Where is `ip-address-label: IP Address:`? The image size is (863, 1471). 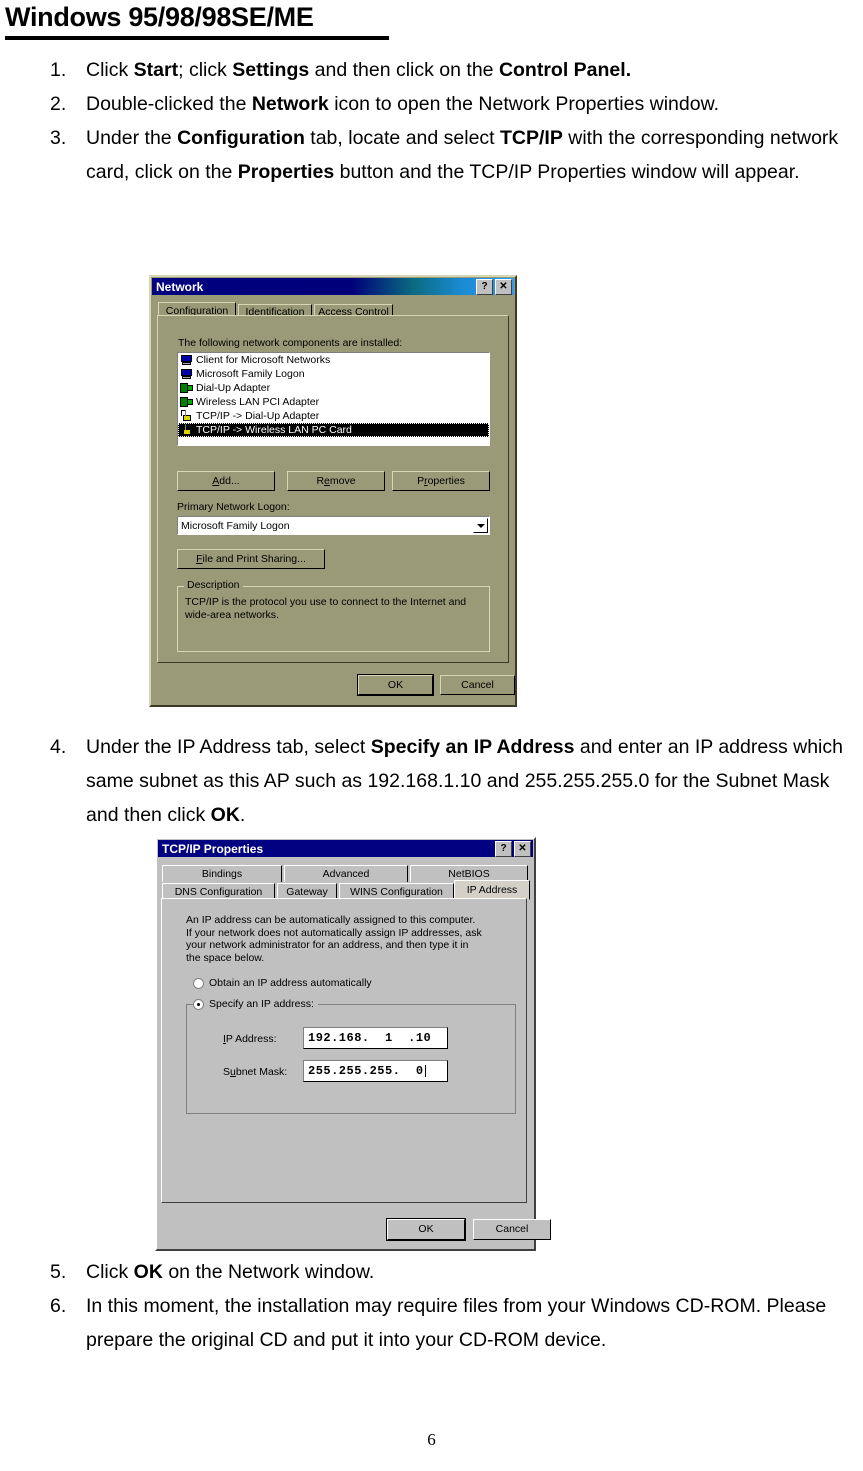 ip-address-label: IP Address: is located at coordinates (250, 1039).